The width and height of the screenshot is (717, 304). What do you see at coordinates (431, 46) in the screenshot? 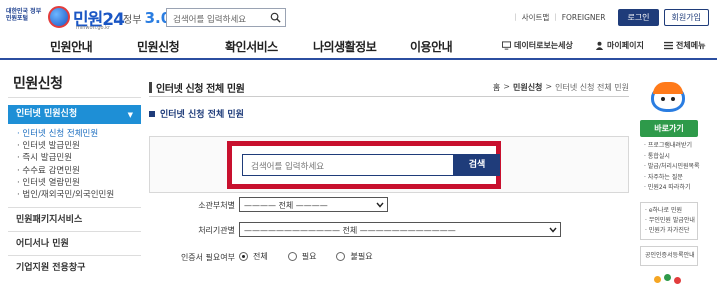
I see `gnb-item-help: 이용안내` at bounding box center [431, 46].